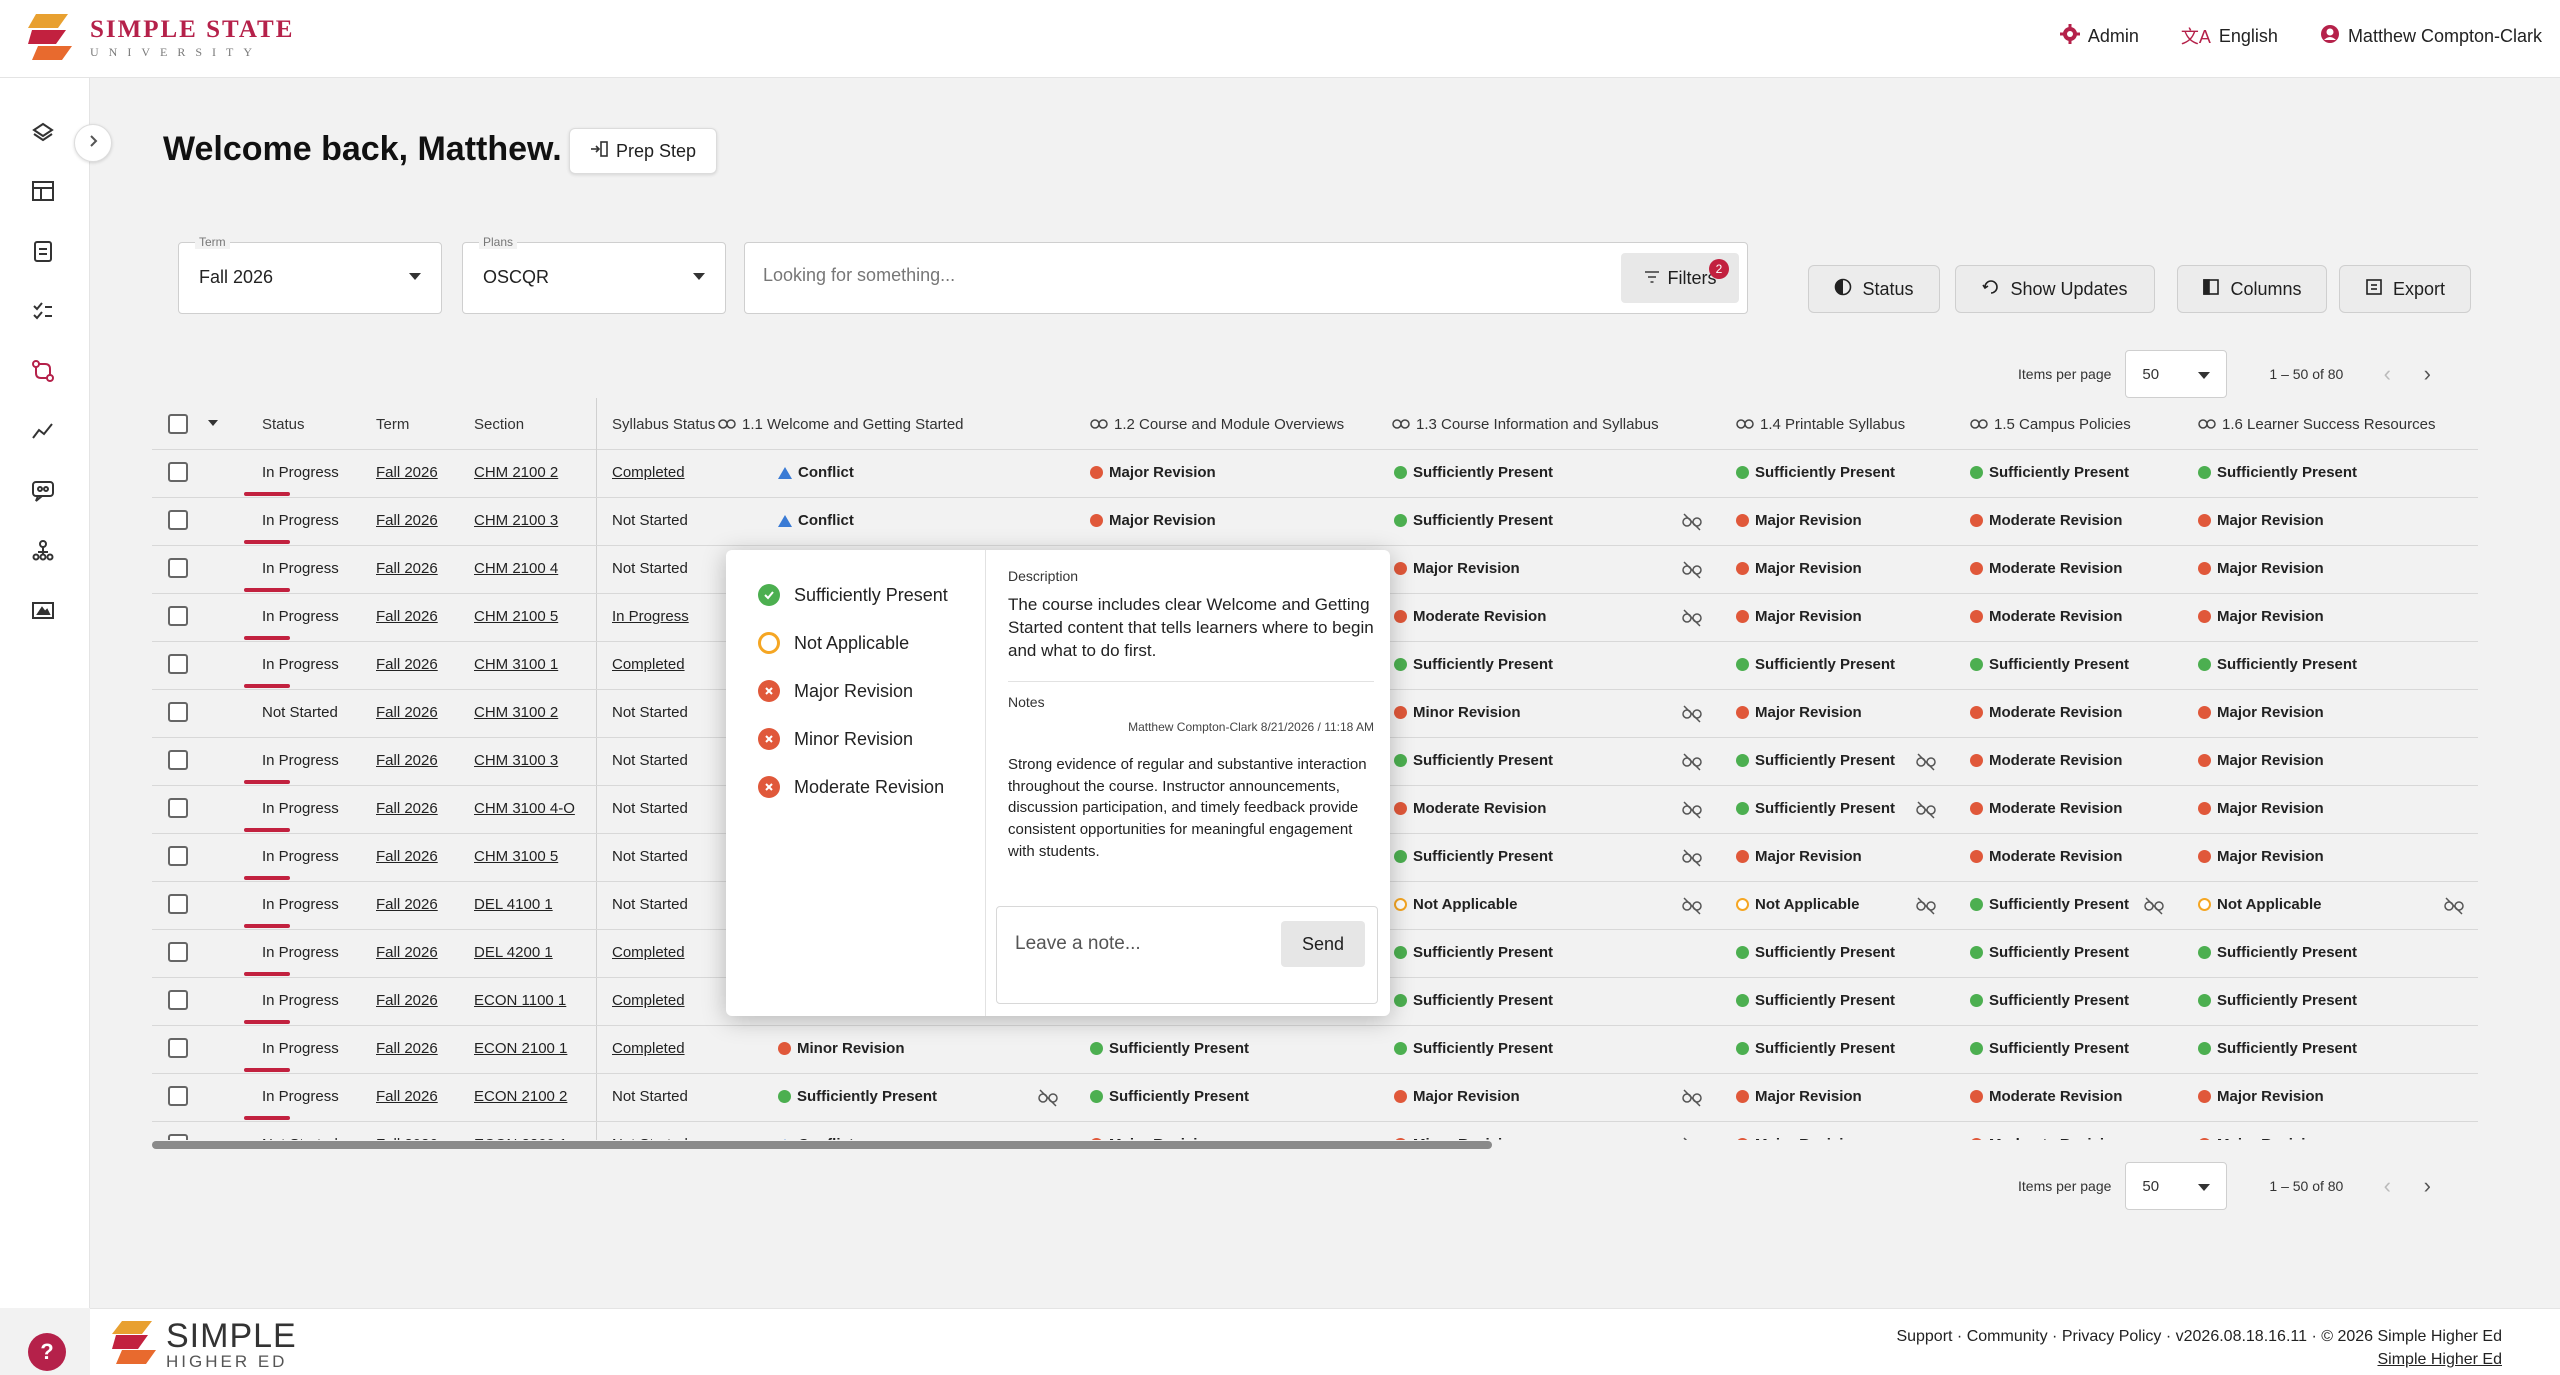 The width and height of the screenshot is (2560, 1375). Describe the element at coordinates (2055, 289) in the screenshot. I see `show-updates-button: Show Updates` at that location.